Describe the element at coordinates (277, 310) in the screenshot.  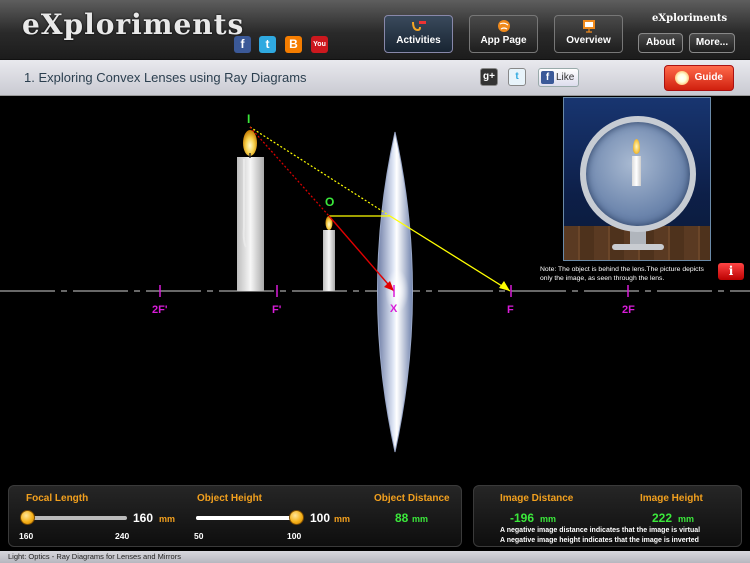
I see `label-f-prime: F'` at that location.